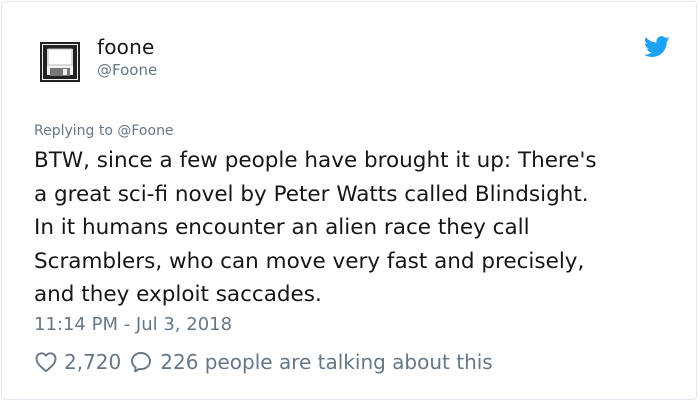 This screenshot has width=700, height=403. What do you see at coordinates (133, 324) in the screenshot?
I see `tweet-timestamp: 11:14 PM - Jul 3, 2018` at bounding box center [133, 324].